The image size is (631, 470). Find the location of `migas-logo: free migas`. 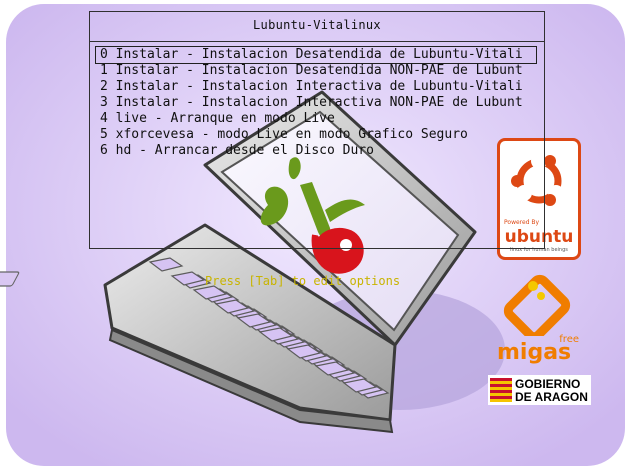

migas-logo: free migas is located at coordinates (540, 320).